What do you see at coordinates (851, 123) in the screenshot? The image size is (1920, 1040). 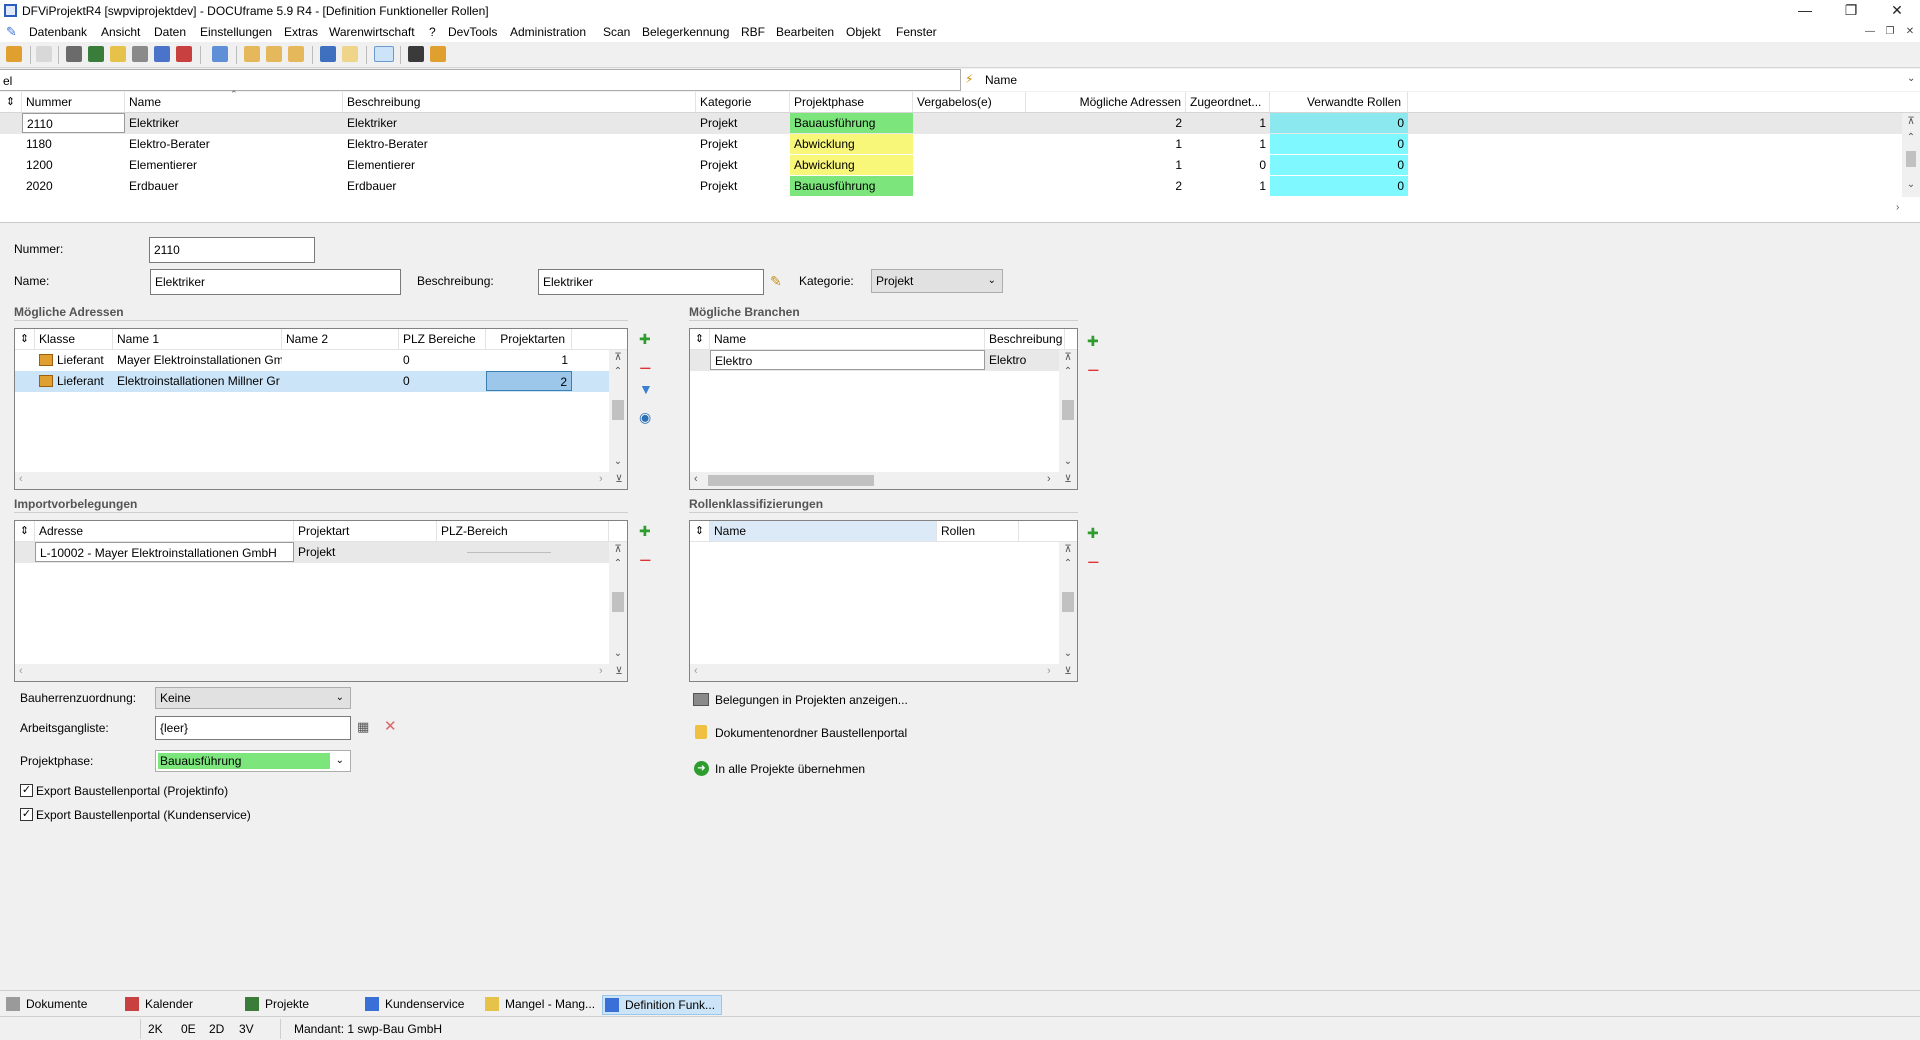 I see `cell-phase: Bauausführung` at bounding box center [851, 123].